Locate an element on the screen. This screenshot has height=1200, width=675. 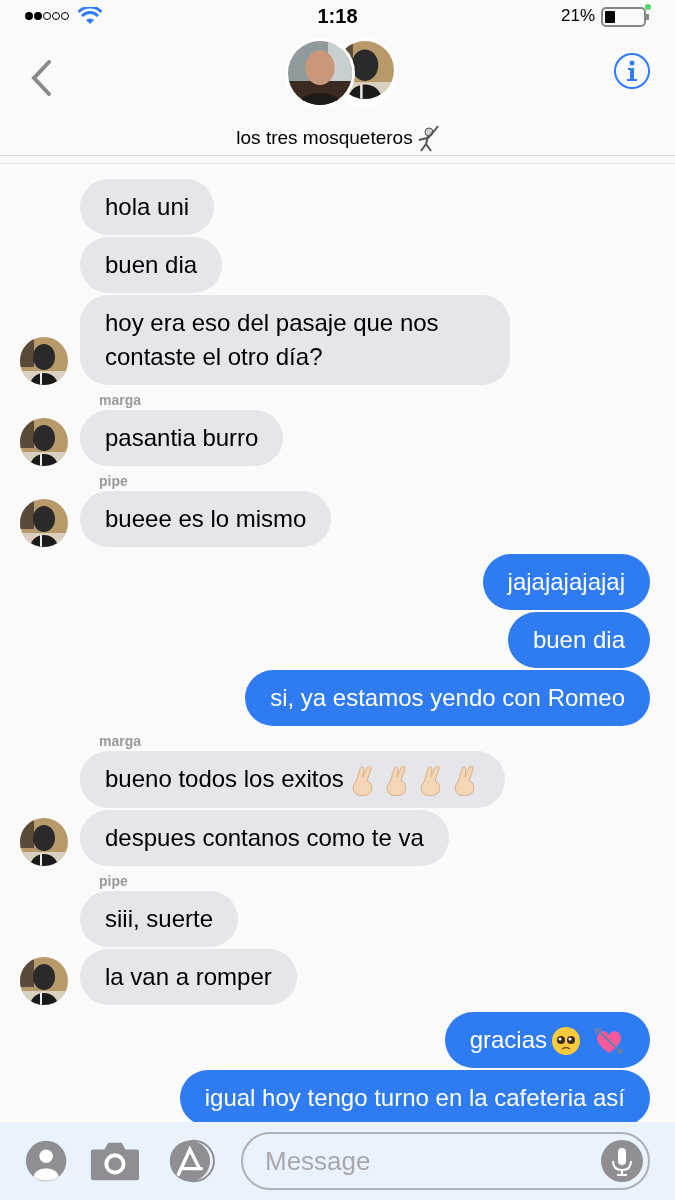
message-field: Message is located at coordinates (445, 1161).